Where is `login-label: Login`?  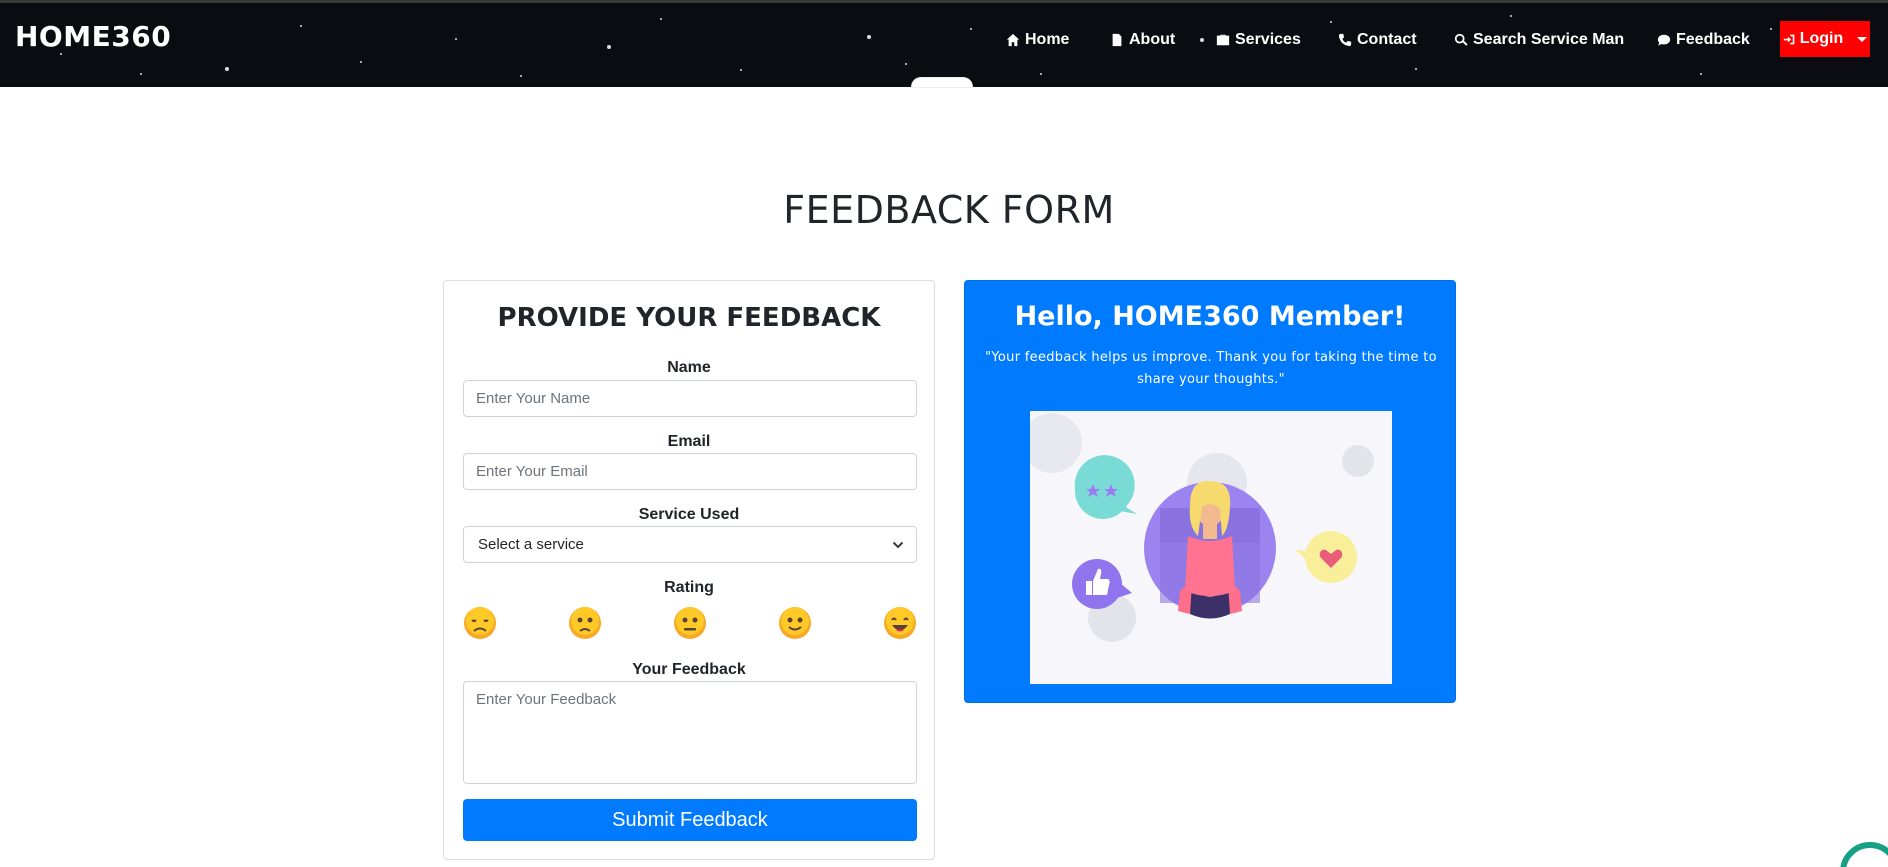
login-label: Login is located at coordinates (1821, 38).